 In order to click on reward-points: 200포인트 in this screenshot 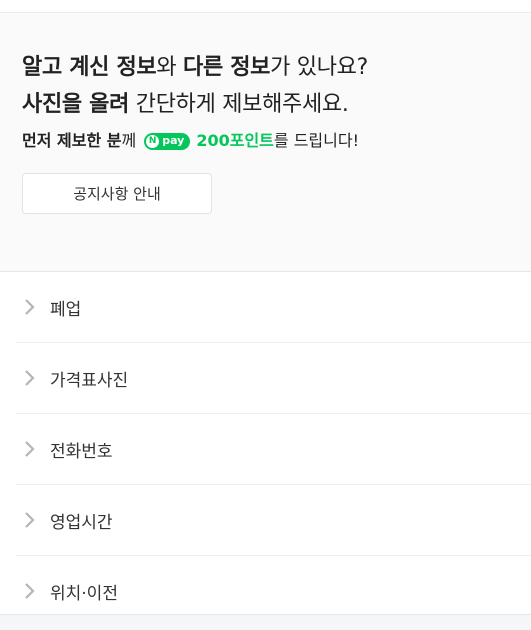, I will do `click(235, 140)`.